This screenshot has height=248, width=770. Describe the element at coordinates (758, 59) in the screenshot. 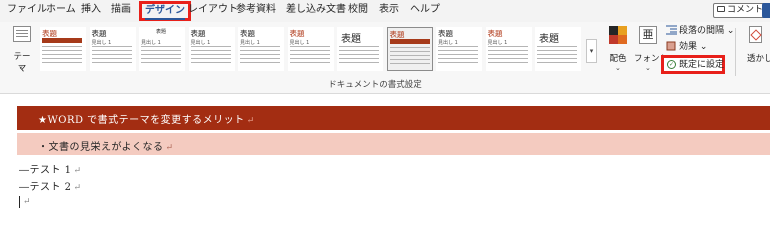

I see `watermark-label: 透かし` at that location.